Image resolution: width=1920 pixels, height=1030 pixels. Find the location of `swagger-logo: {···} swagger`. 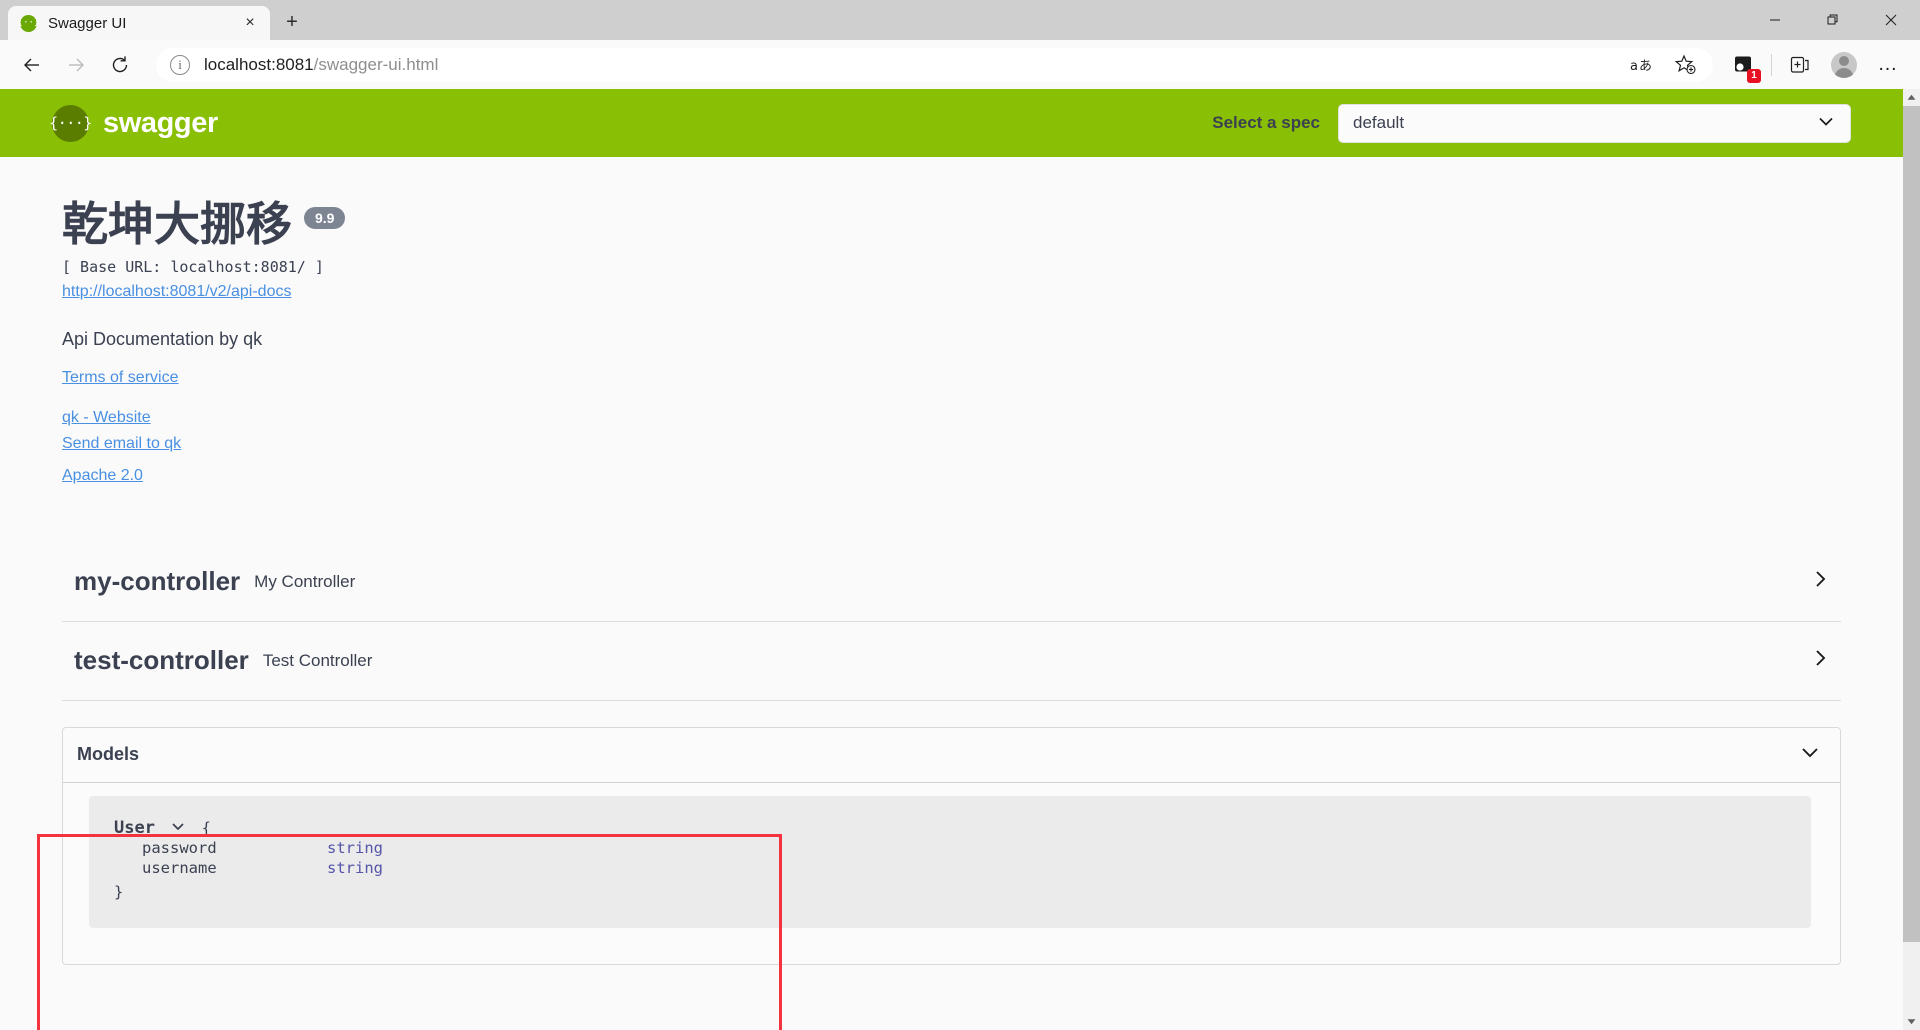

swagger-logo: {···} swagger is located at coordinates (133, 123).